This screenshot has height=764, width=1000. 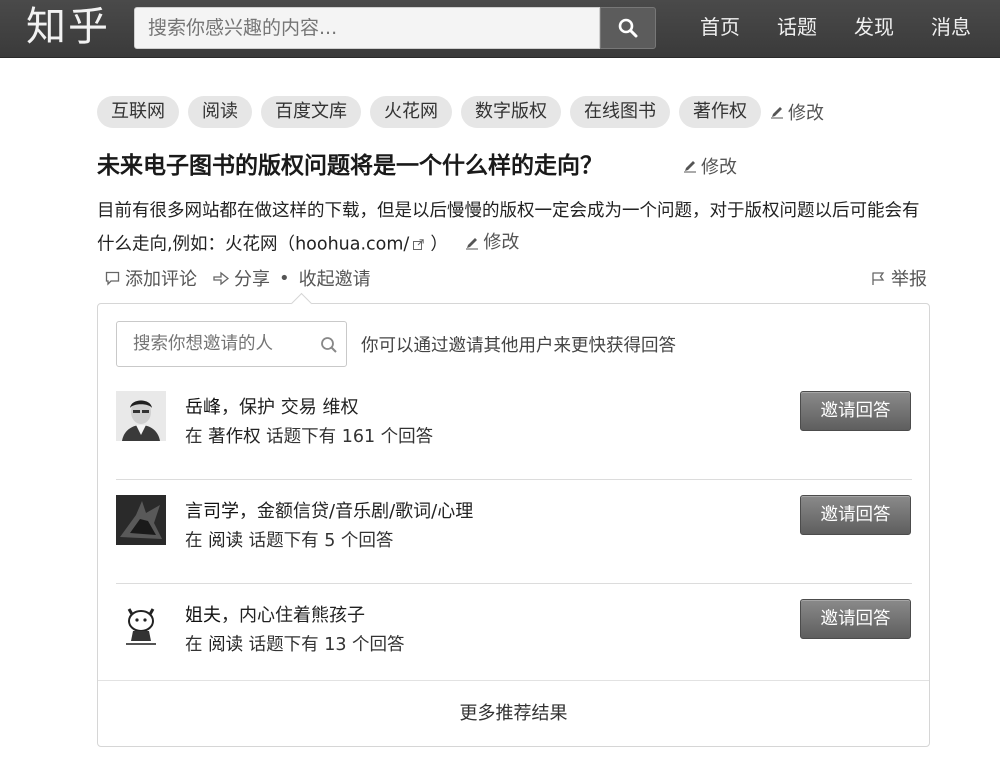 I want to click on invite-user-row: 言司学，金额信贷/音乐剧/歌词/心理 在 阅读 话题下有 5 个回答 邀请回答, so click(x=514, y=532).